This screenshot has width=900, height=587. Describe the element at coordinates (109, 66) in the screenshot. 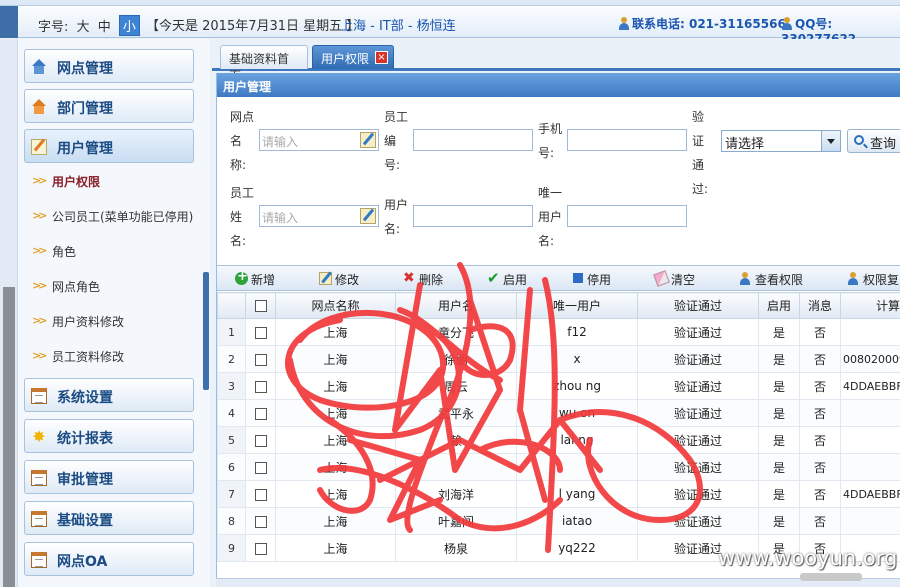

I see `menu-branch-management: 网点管理` at that location.